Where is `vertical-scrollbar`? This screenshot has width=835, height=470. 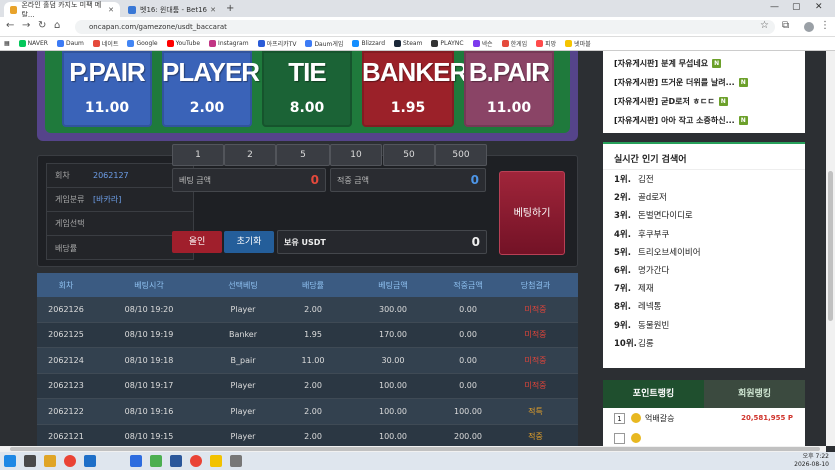
vertical-scrollbar is located at coordinates (830, 248).